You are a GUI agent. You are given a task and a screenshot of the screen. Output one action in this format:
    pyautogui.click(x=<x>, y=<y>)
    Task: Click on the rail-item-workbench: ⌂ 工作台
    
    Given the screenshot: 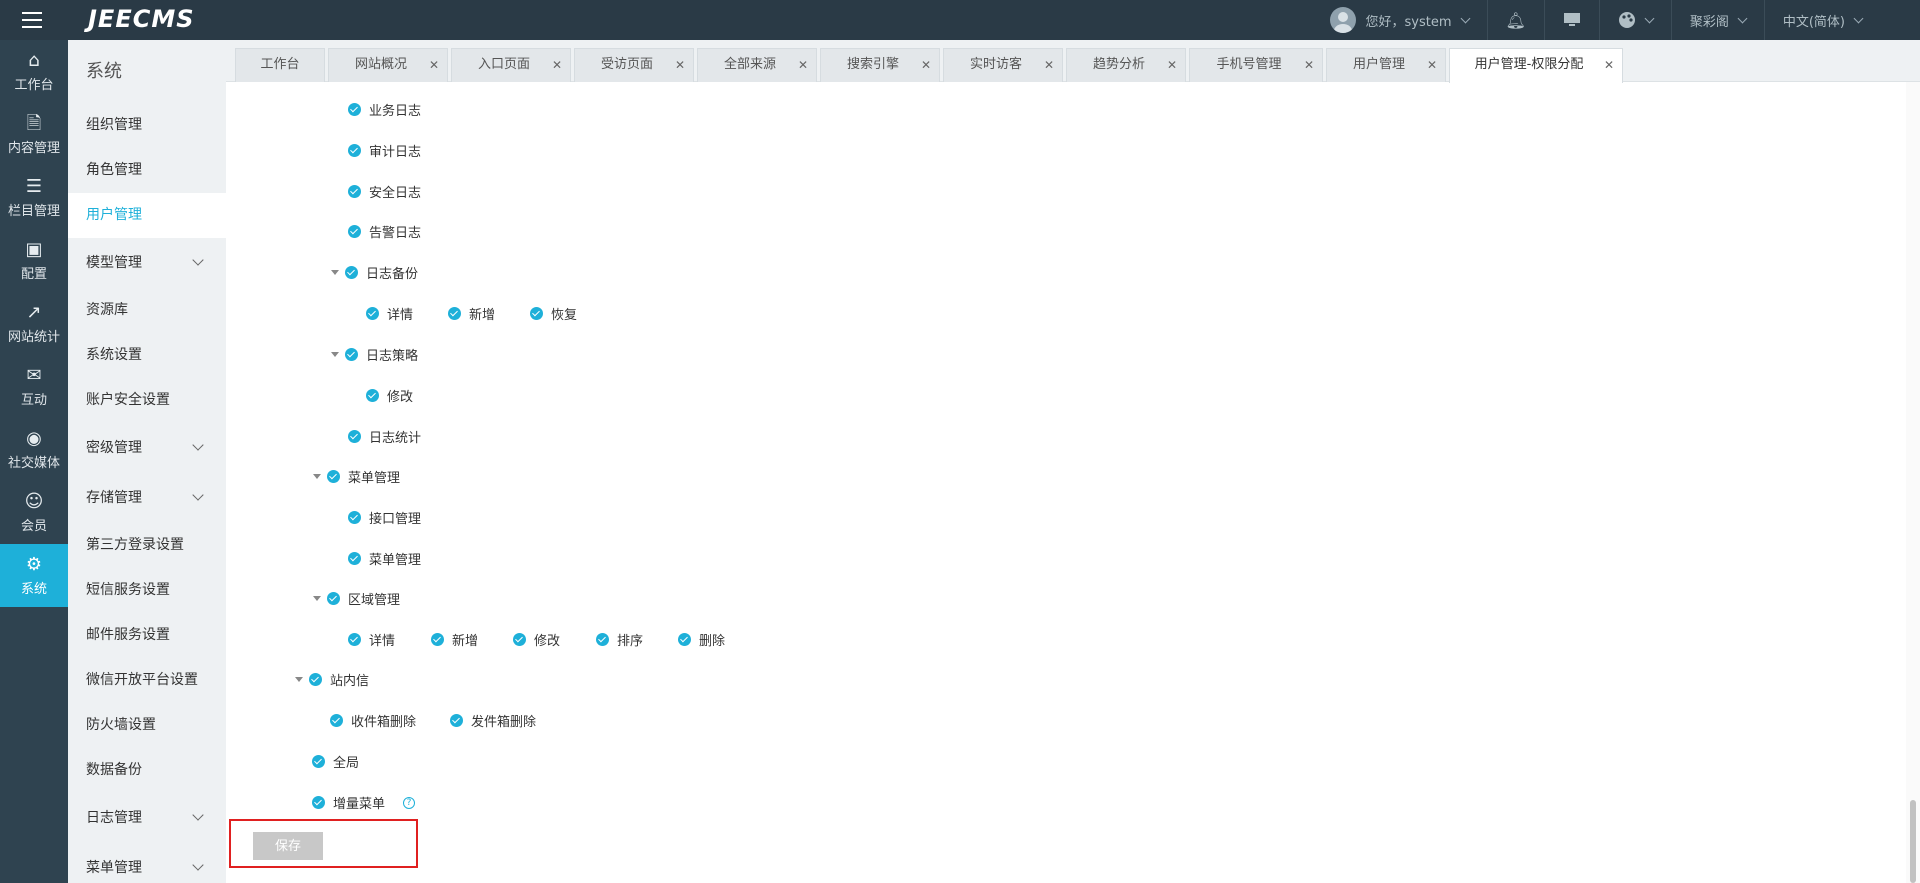 What is the action you would take?
    pyautogui.click(x=34, y=71)
    